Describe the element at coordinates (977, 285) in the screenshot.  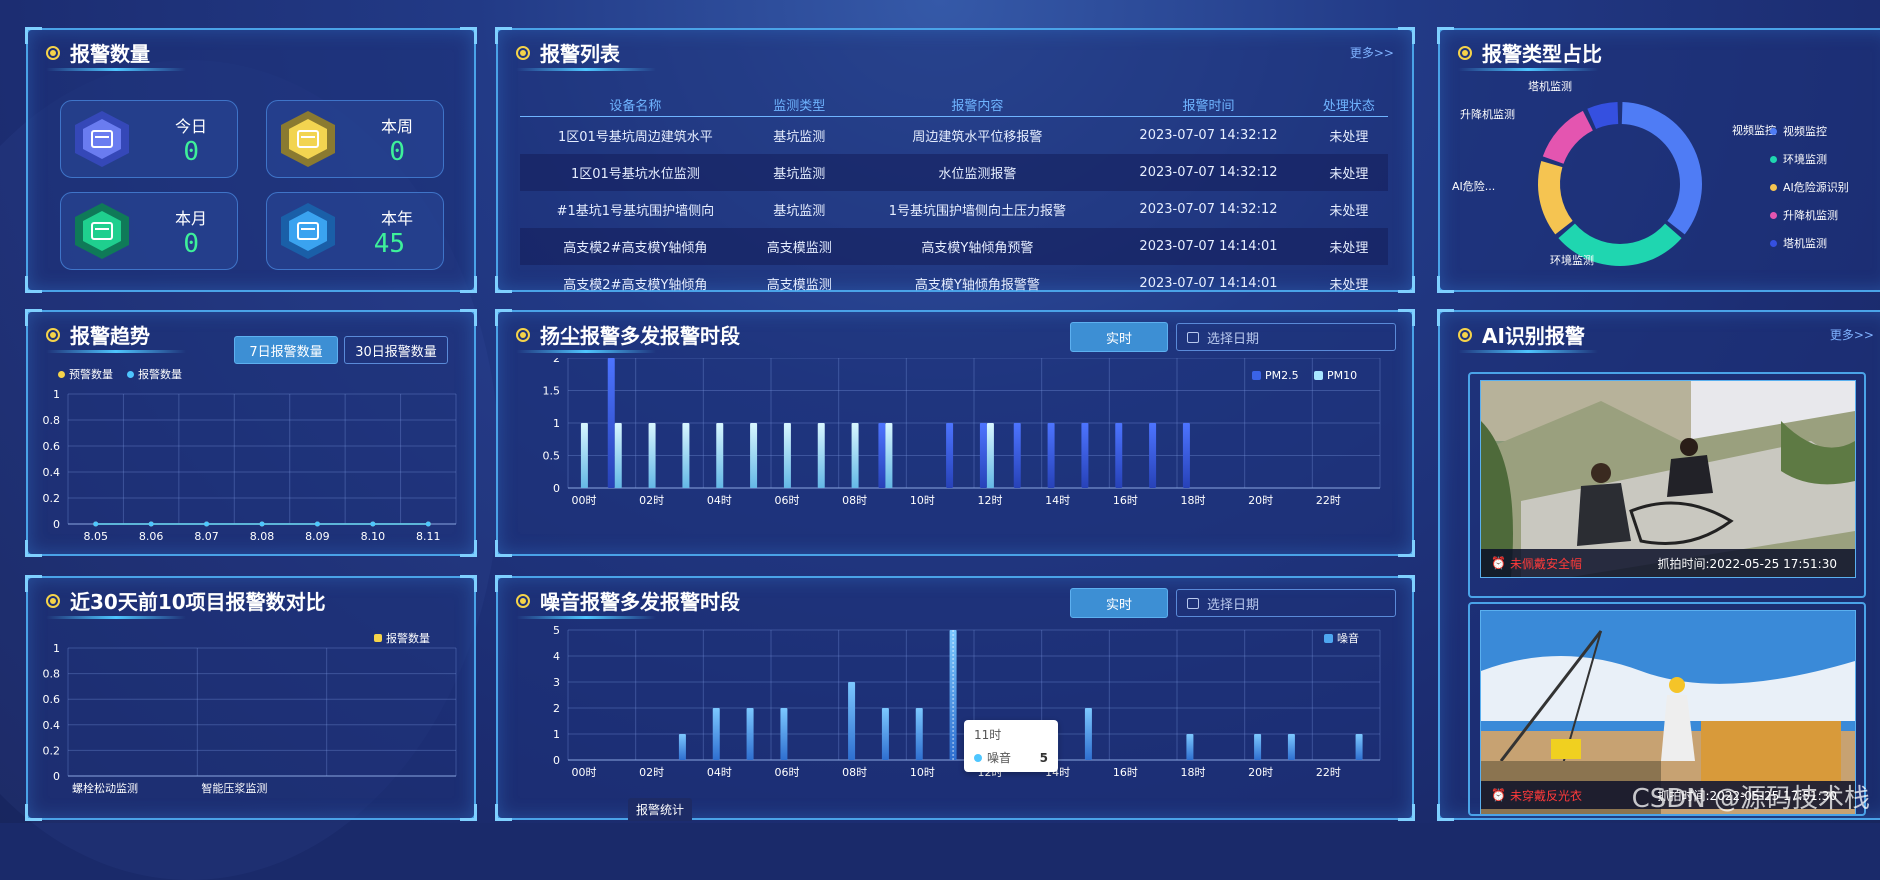
I see `table-cell: 高支模Y轴倾角报警警` at that location.